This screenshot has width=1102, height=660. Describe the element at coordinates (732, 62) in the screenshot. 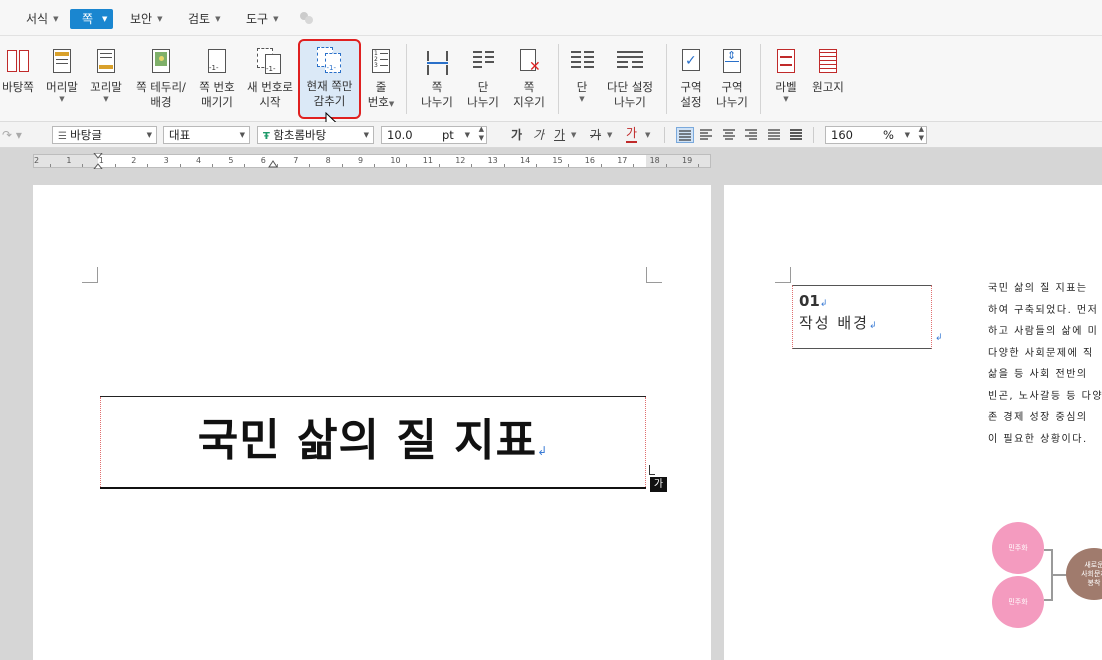

I see `section-break-icon: ⇕` at that location.